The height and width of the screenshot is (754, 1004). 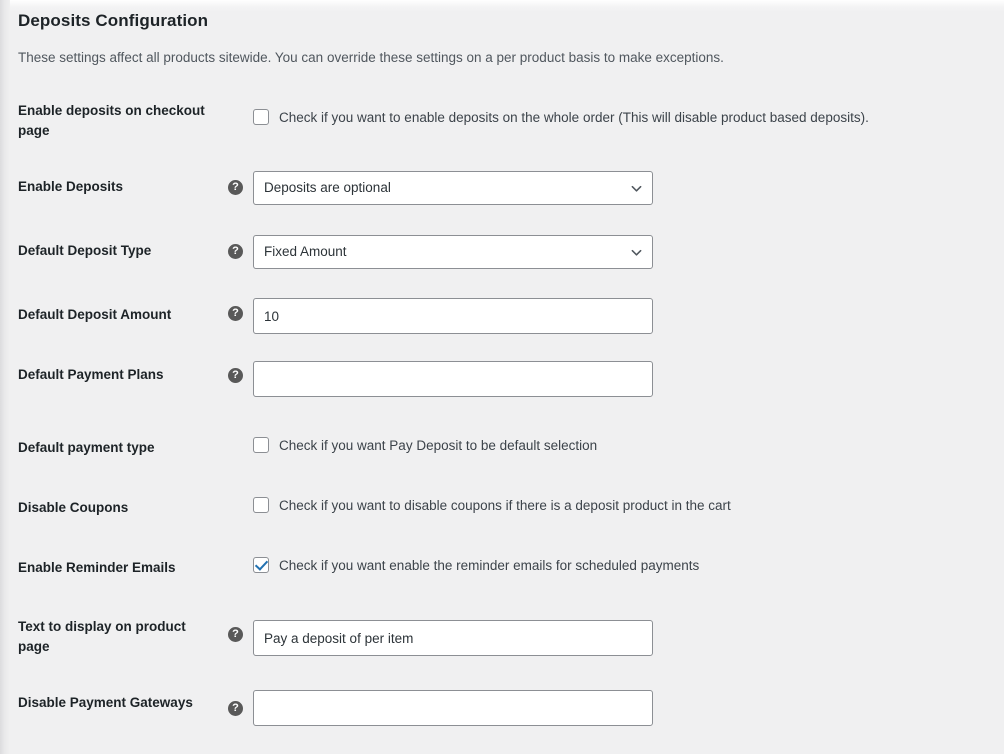 What do you see at coordinates (261, 565) in the screenshot?
I see `checkbox-checked` at bounding box center [261, 565].